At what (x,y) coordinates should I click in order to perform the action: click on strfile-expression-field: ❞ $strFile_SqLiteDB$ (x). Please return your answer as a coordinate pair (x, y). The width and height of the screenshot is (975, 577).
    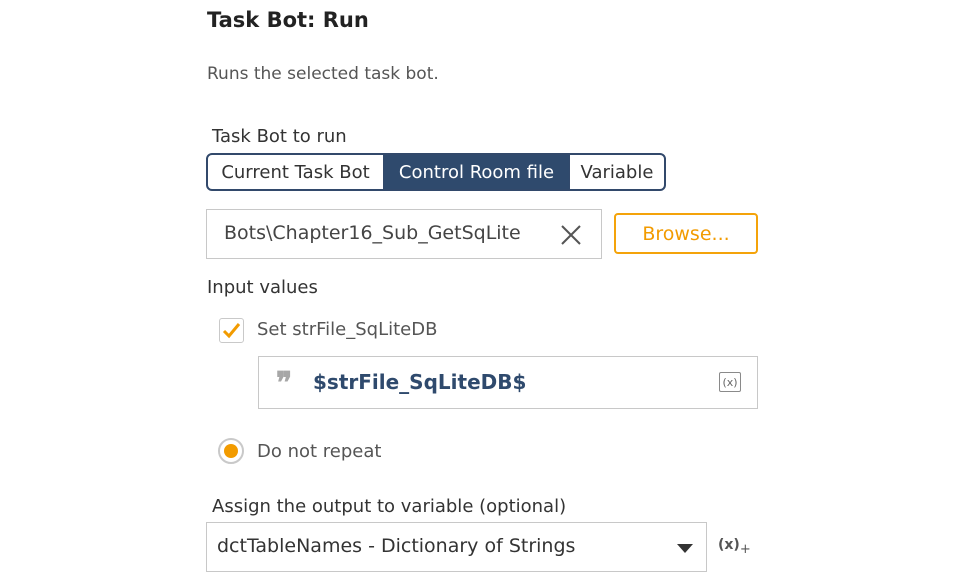
    Looking at the image, I should click on (508, 382).